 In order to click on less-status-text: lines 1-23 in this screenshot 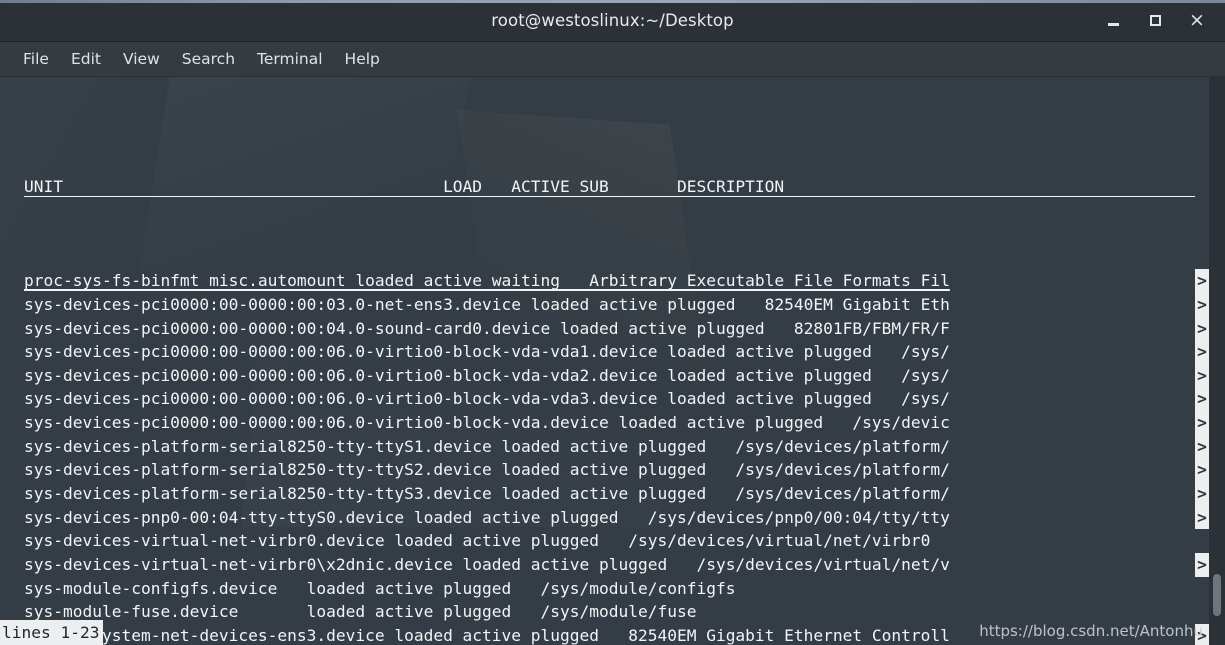, I will do `click(52, 632)`.